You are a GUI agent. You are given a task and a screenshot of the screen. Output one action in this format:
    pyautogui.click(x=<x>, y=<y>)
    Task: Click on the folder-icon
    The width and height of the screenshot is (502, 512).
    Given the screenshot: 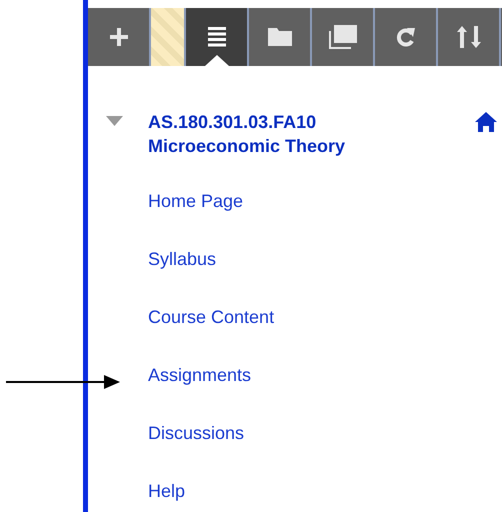 What is the action you would take?
    pyautogui.click(x=280, y=37)
    